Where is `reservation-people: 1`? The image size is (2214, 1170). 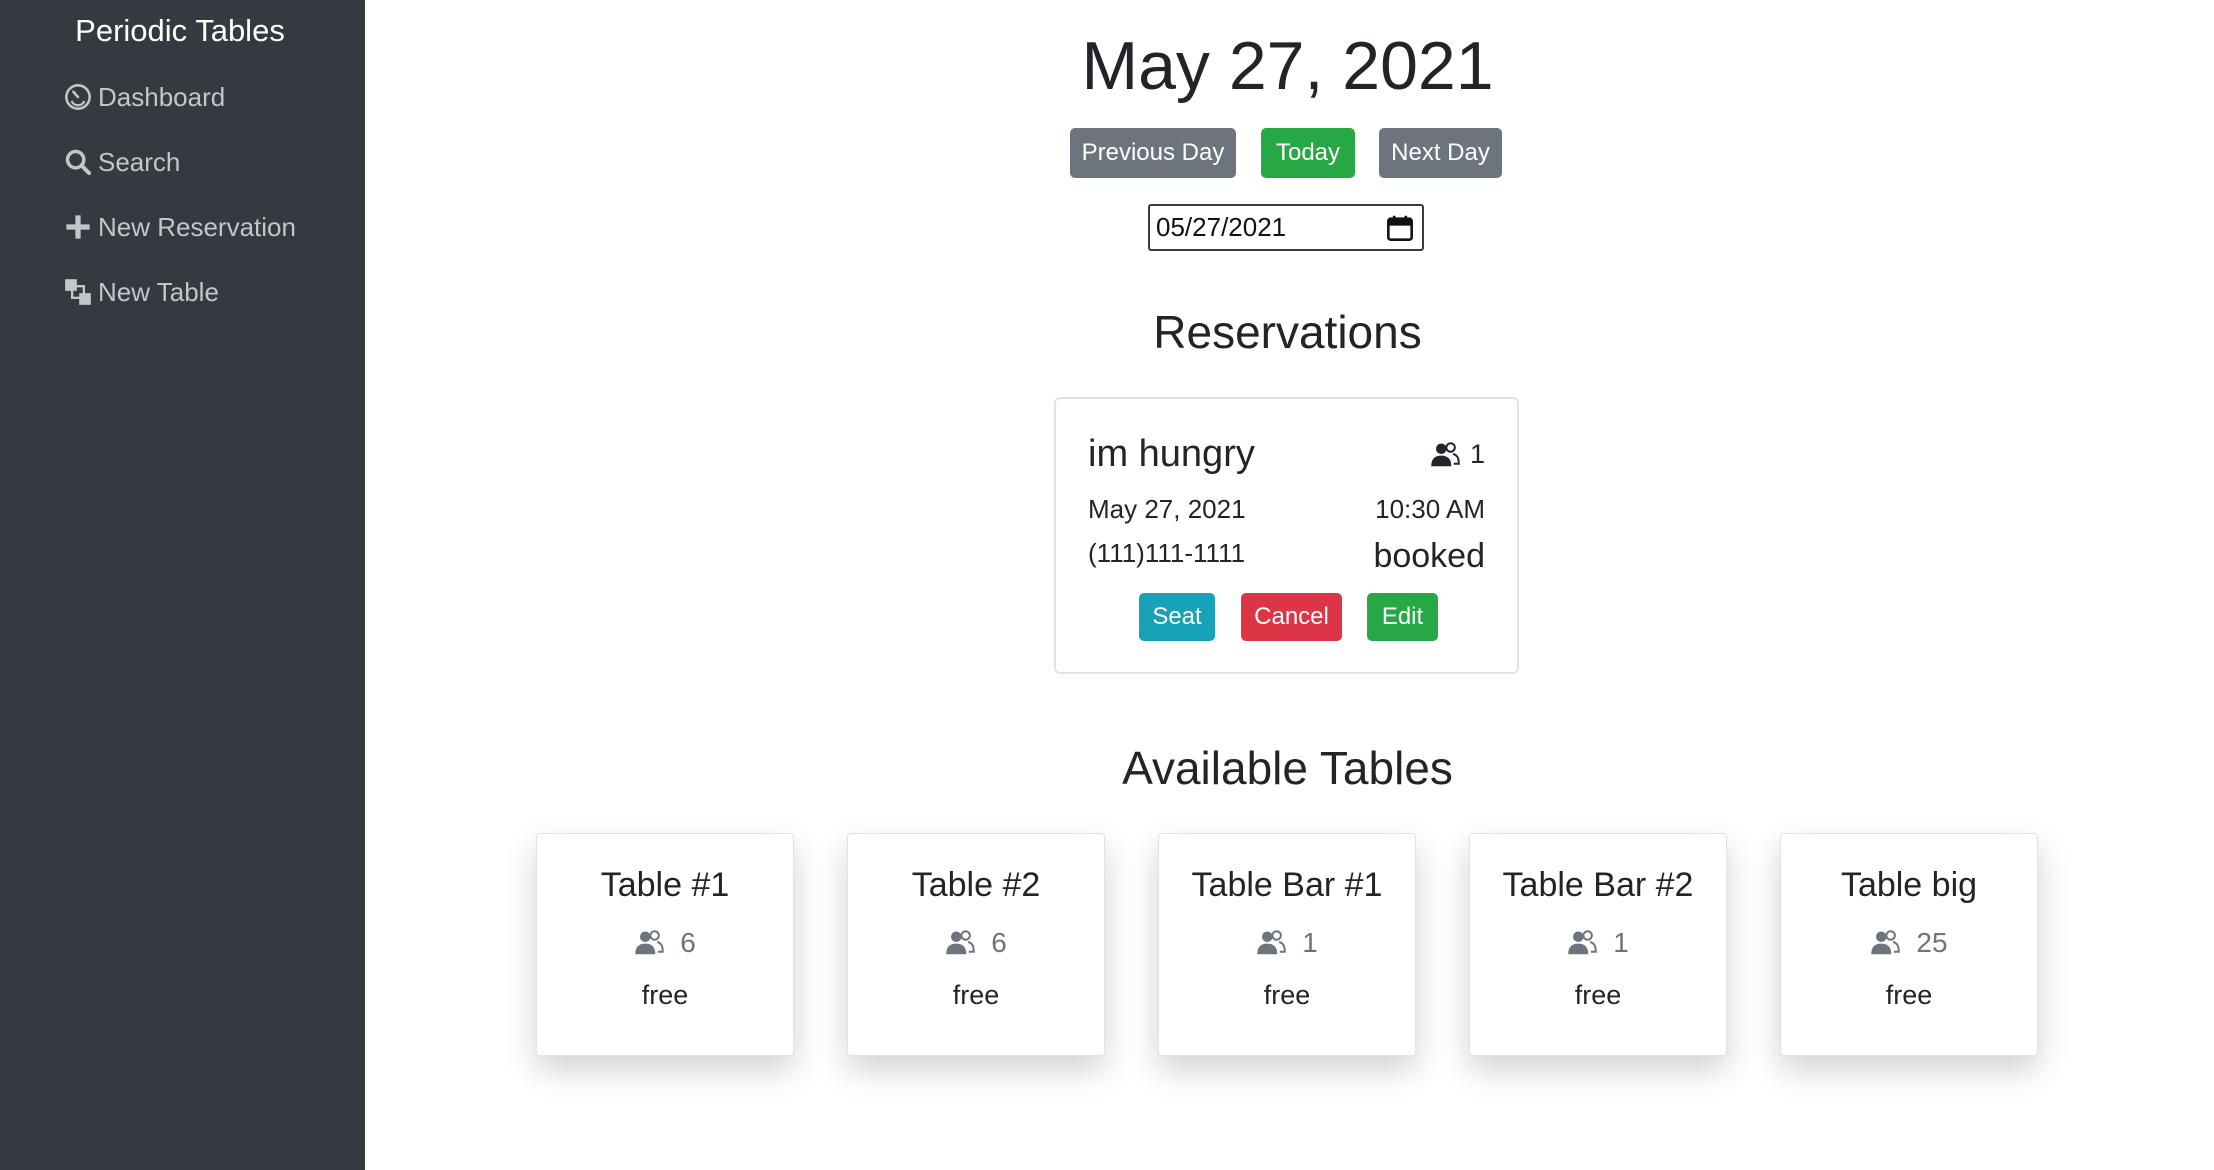
reservation-people: 1 is located at coordinates (1477, 454).